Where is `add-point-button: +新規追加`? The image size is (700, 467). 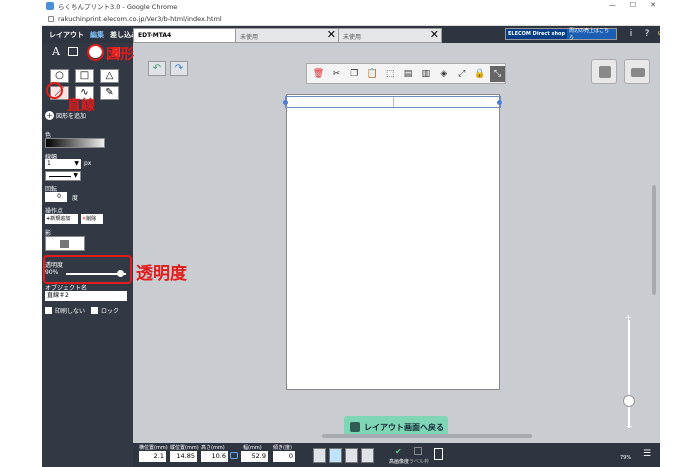 add-point-button: +新規追加 is located at coordinates (61, 219).